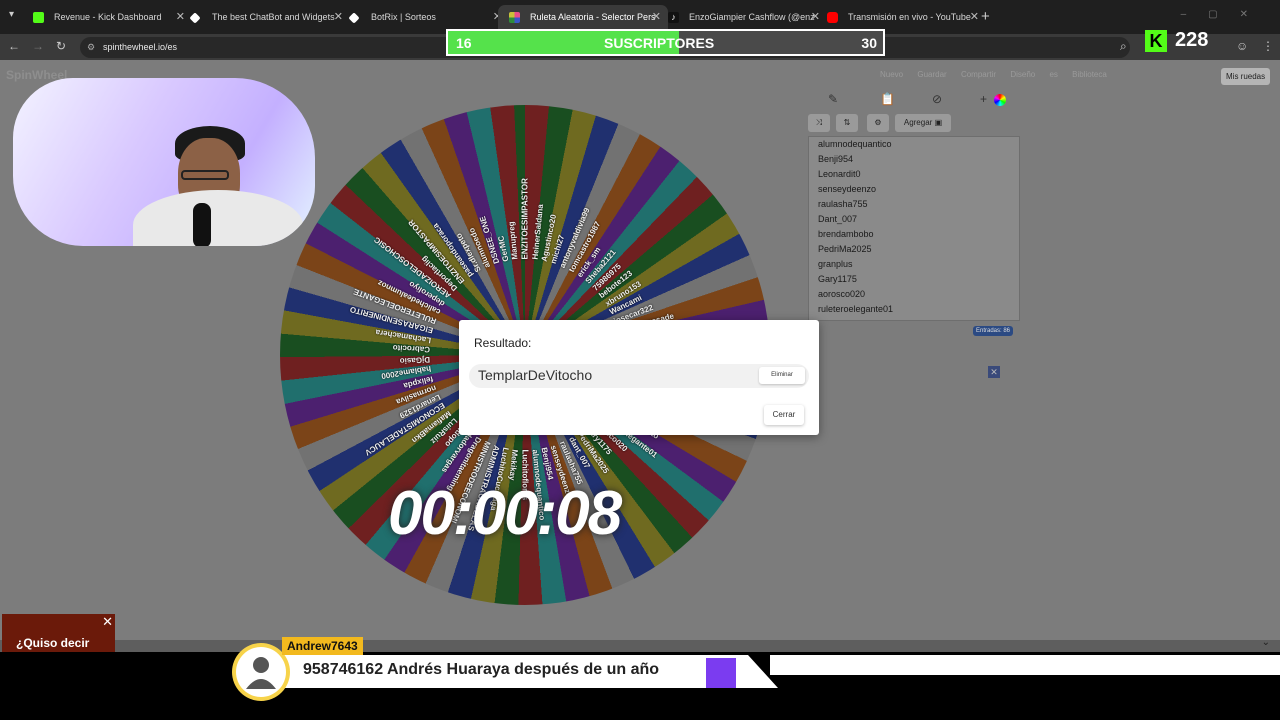 The height and width of the screenshot is (720, 1280). I want to click on tab-tiktok: ♪ EnzoGiampier Cashflow (@enz ✕, so click(742, 18).